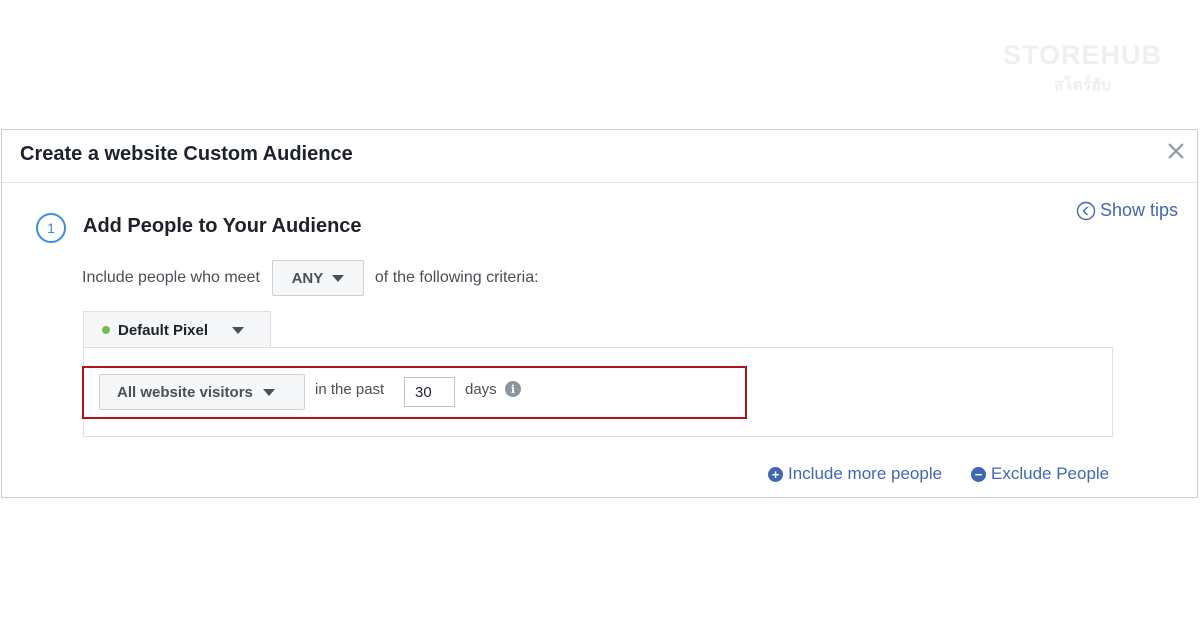 The height and width of the screenshot is (628, 1200). Describe the element at coordinates (171, 277) in the screenshot. I see `criteria-prefix: Include people who meet` at that location.